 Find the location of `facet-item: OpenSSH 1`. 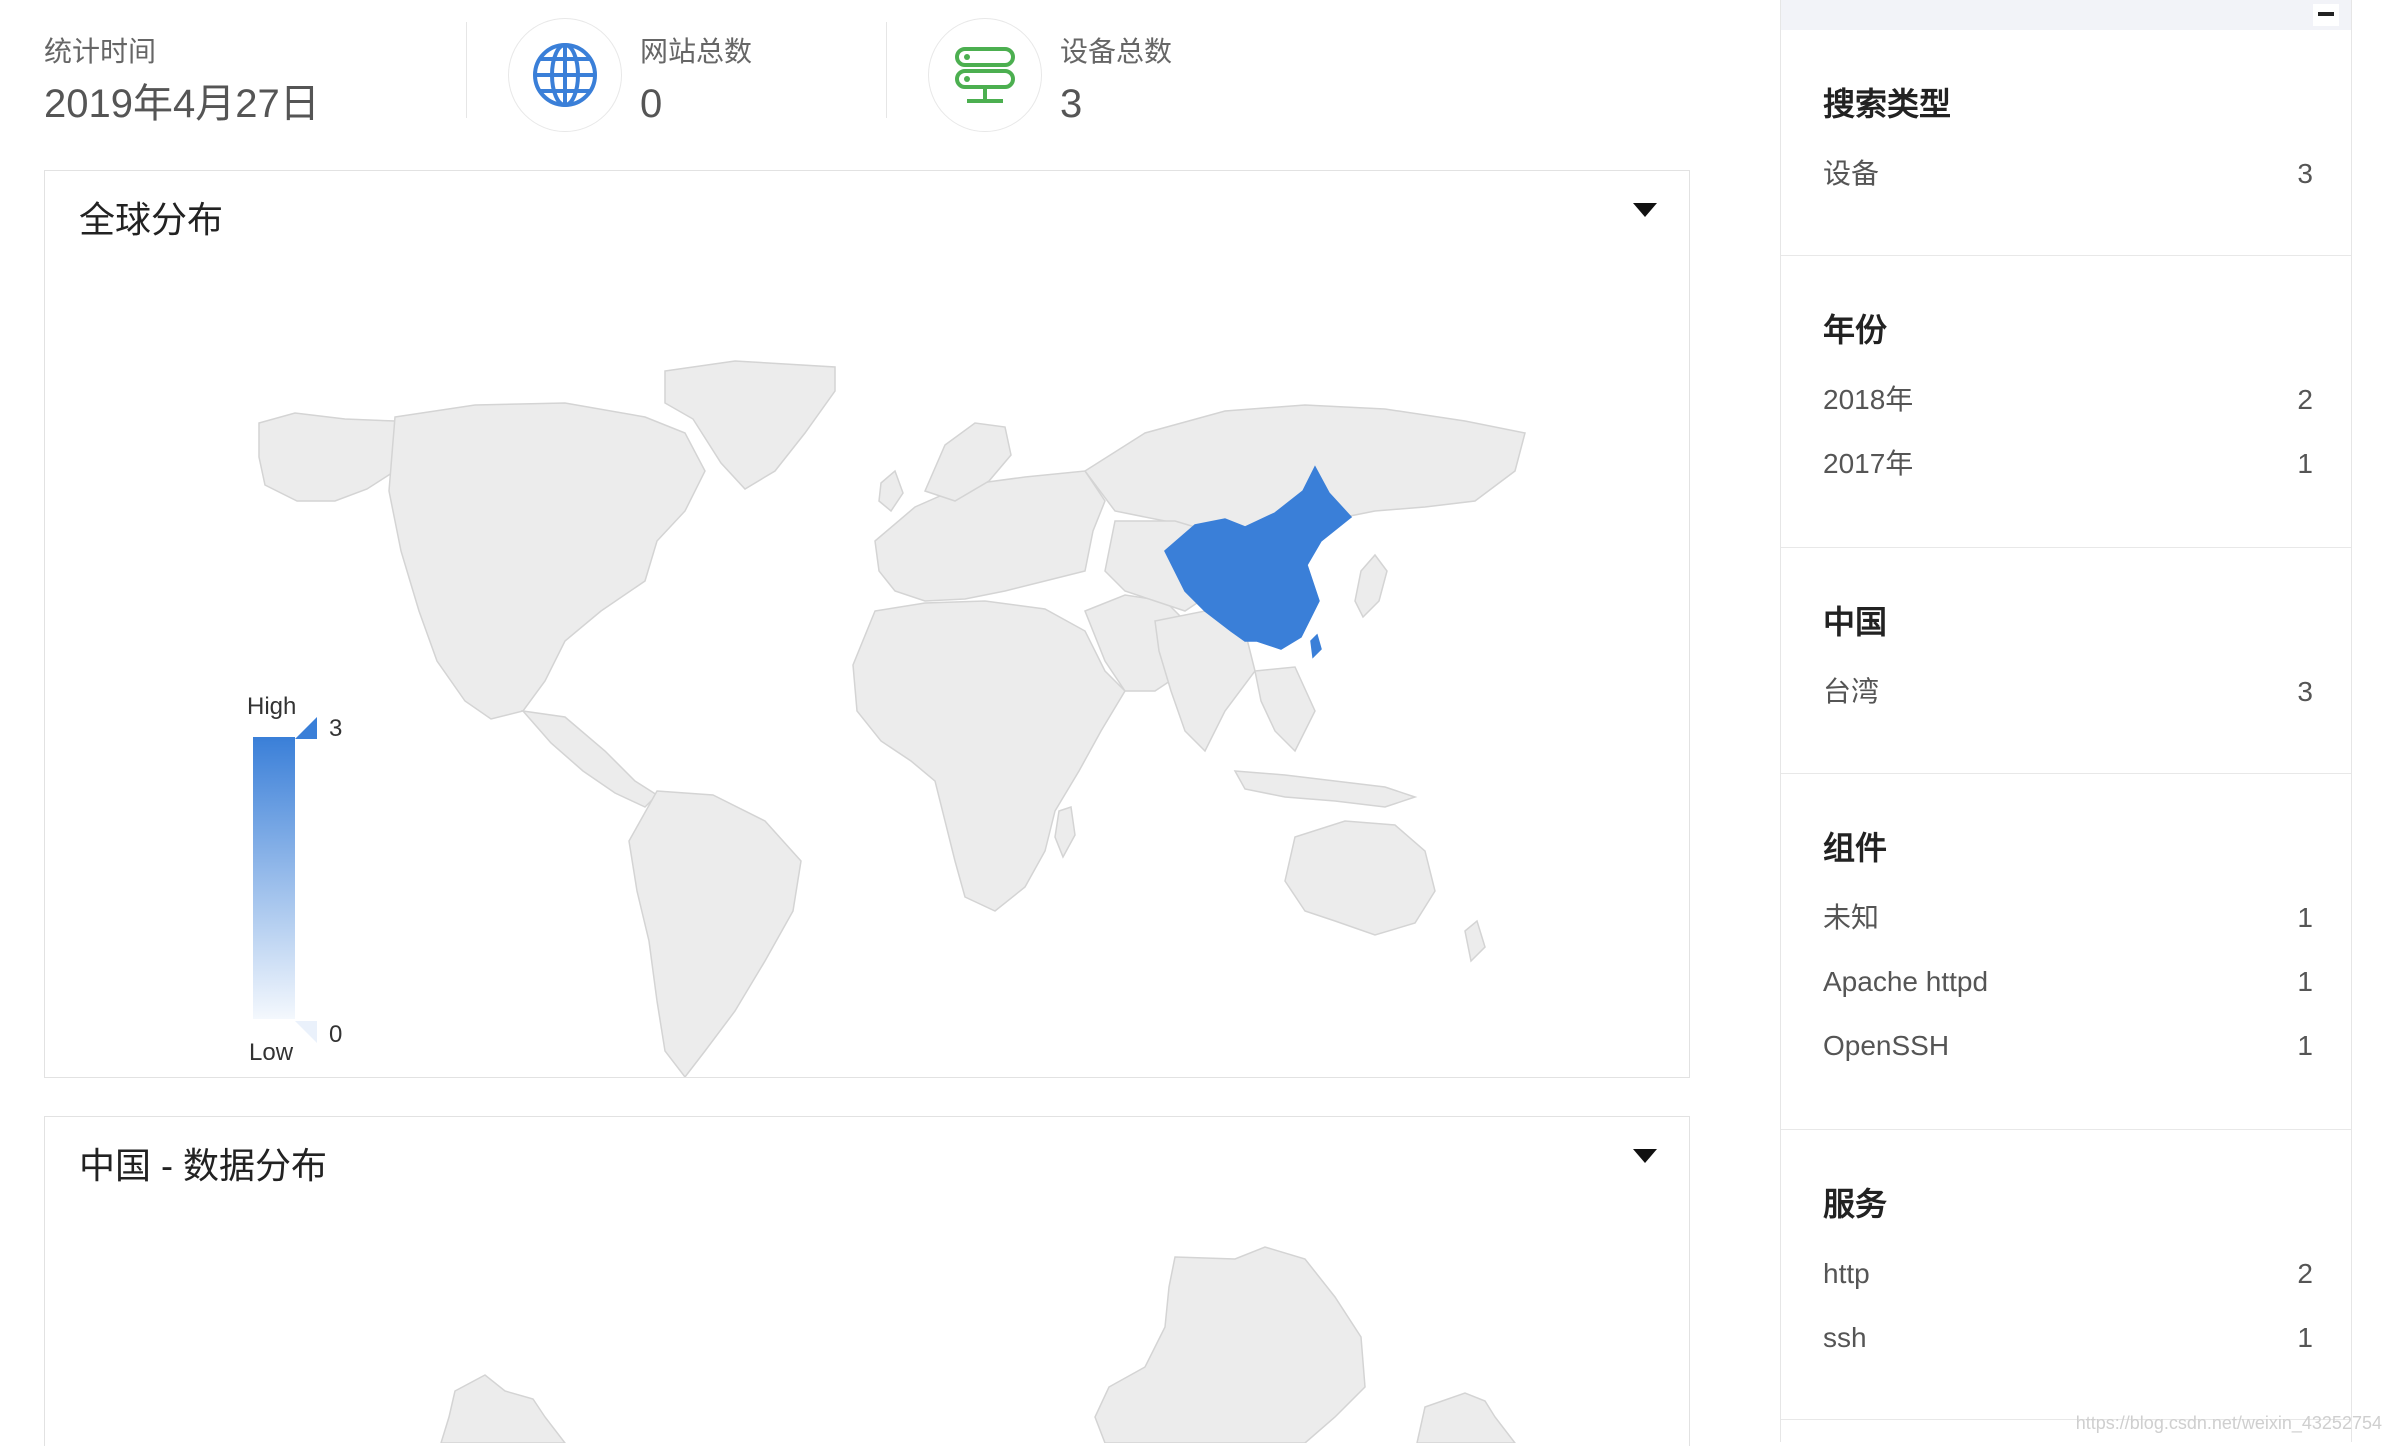

facet-item: OpenSSH 1 is located at coordinates (2068, 1046).